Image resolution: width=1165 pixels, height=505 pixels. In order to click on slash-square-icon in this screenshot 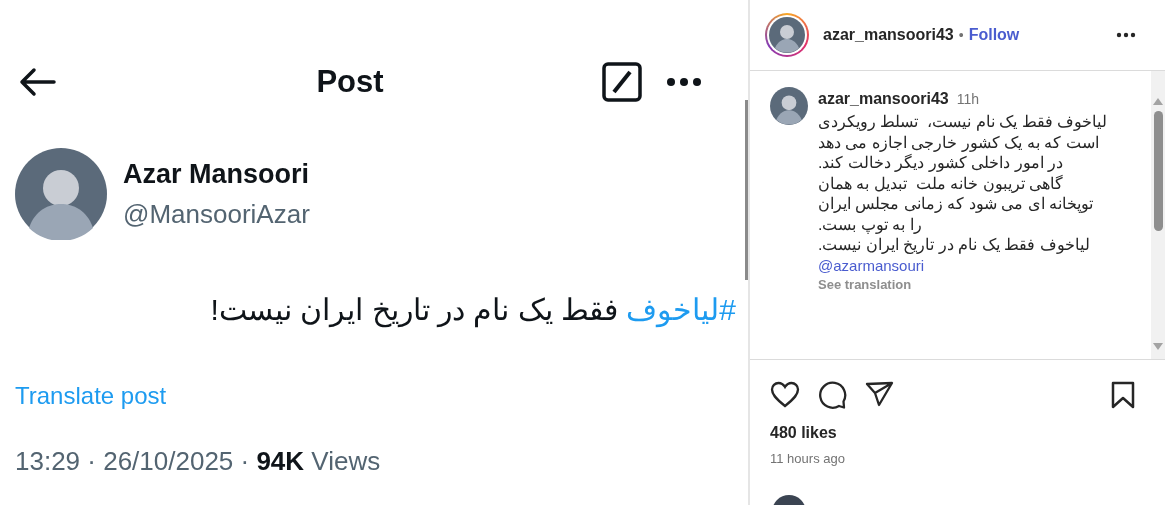, I will do `click(622, 82)`.